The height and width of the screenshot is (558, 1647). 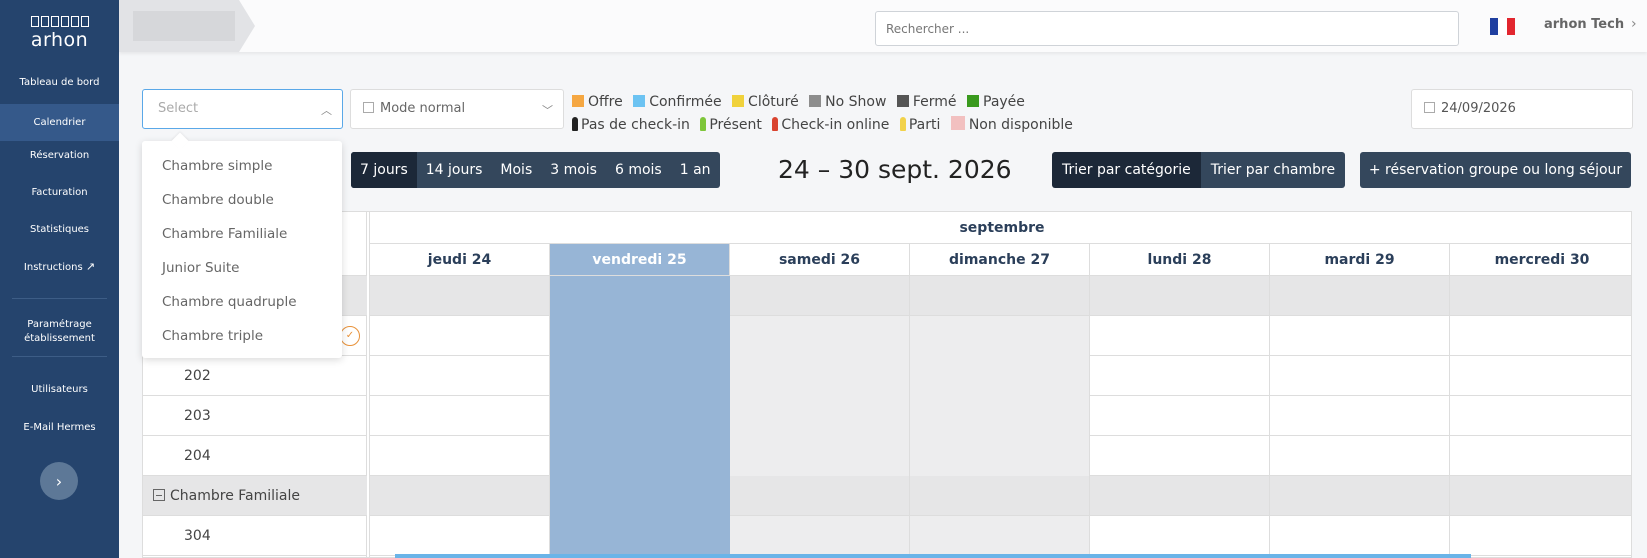 I want to click on legend-item: Confirmée, so click(x=677, y=102).